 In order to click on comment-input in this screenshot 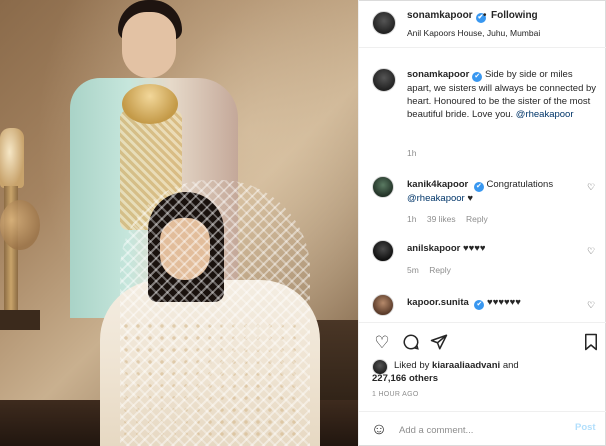, I will do `click(479, 430)`.